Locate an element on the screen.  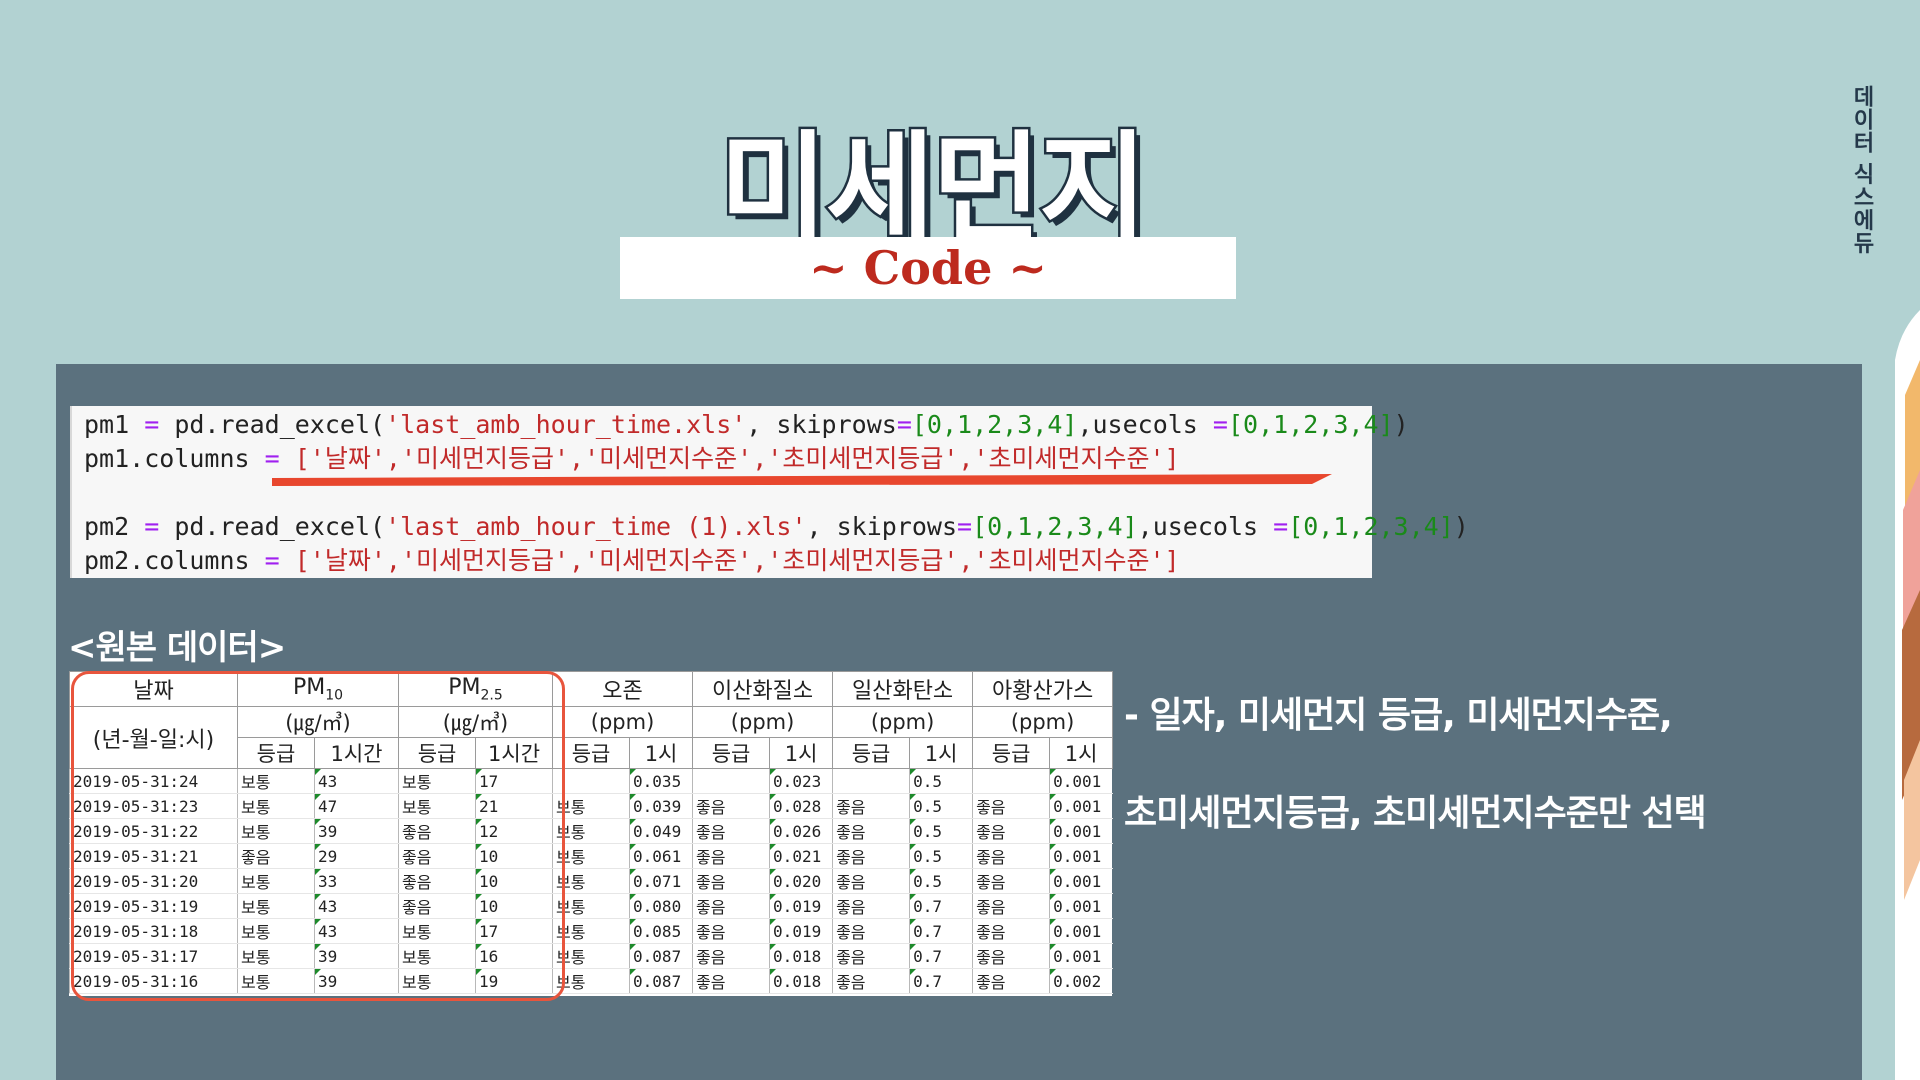
table-cell: 2019-05-31:16 is located at coordinates (153, 981).